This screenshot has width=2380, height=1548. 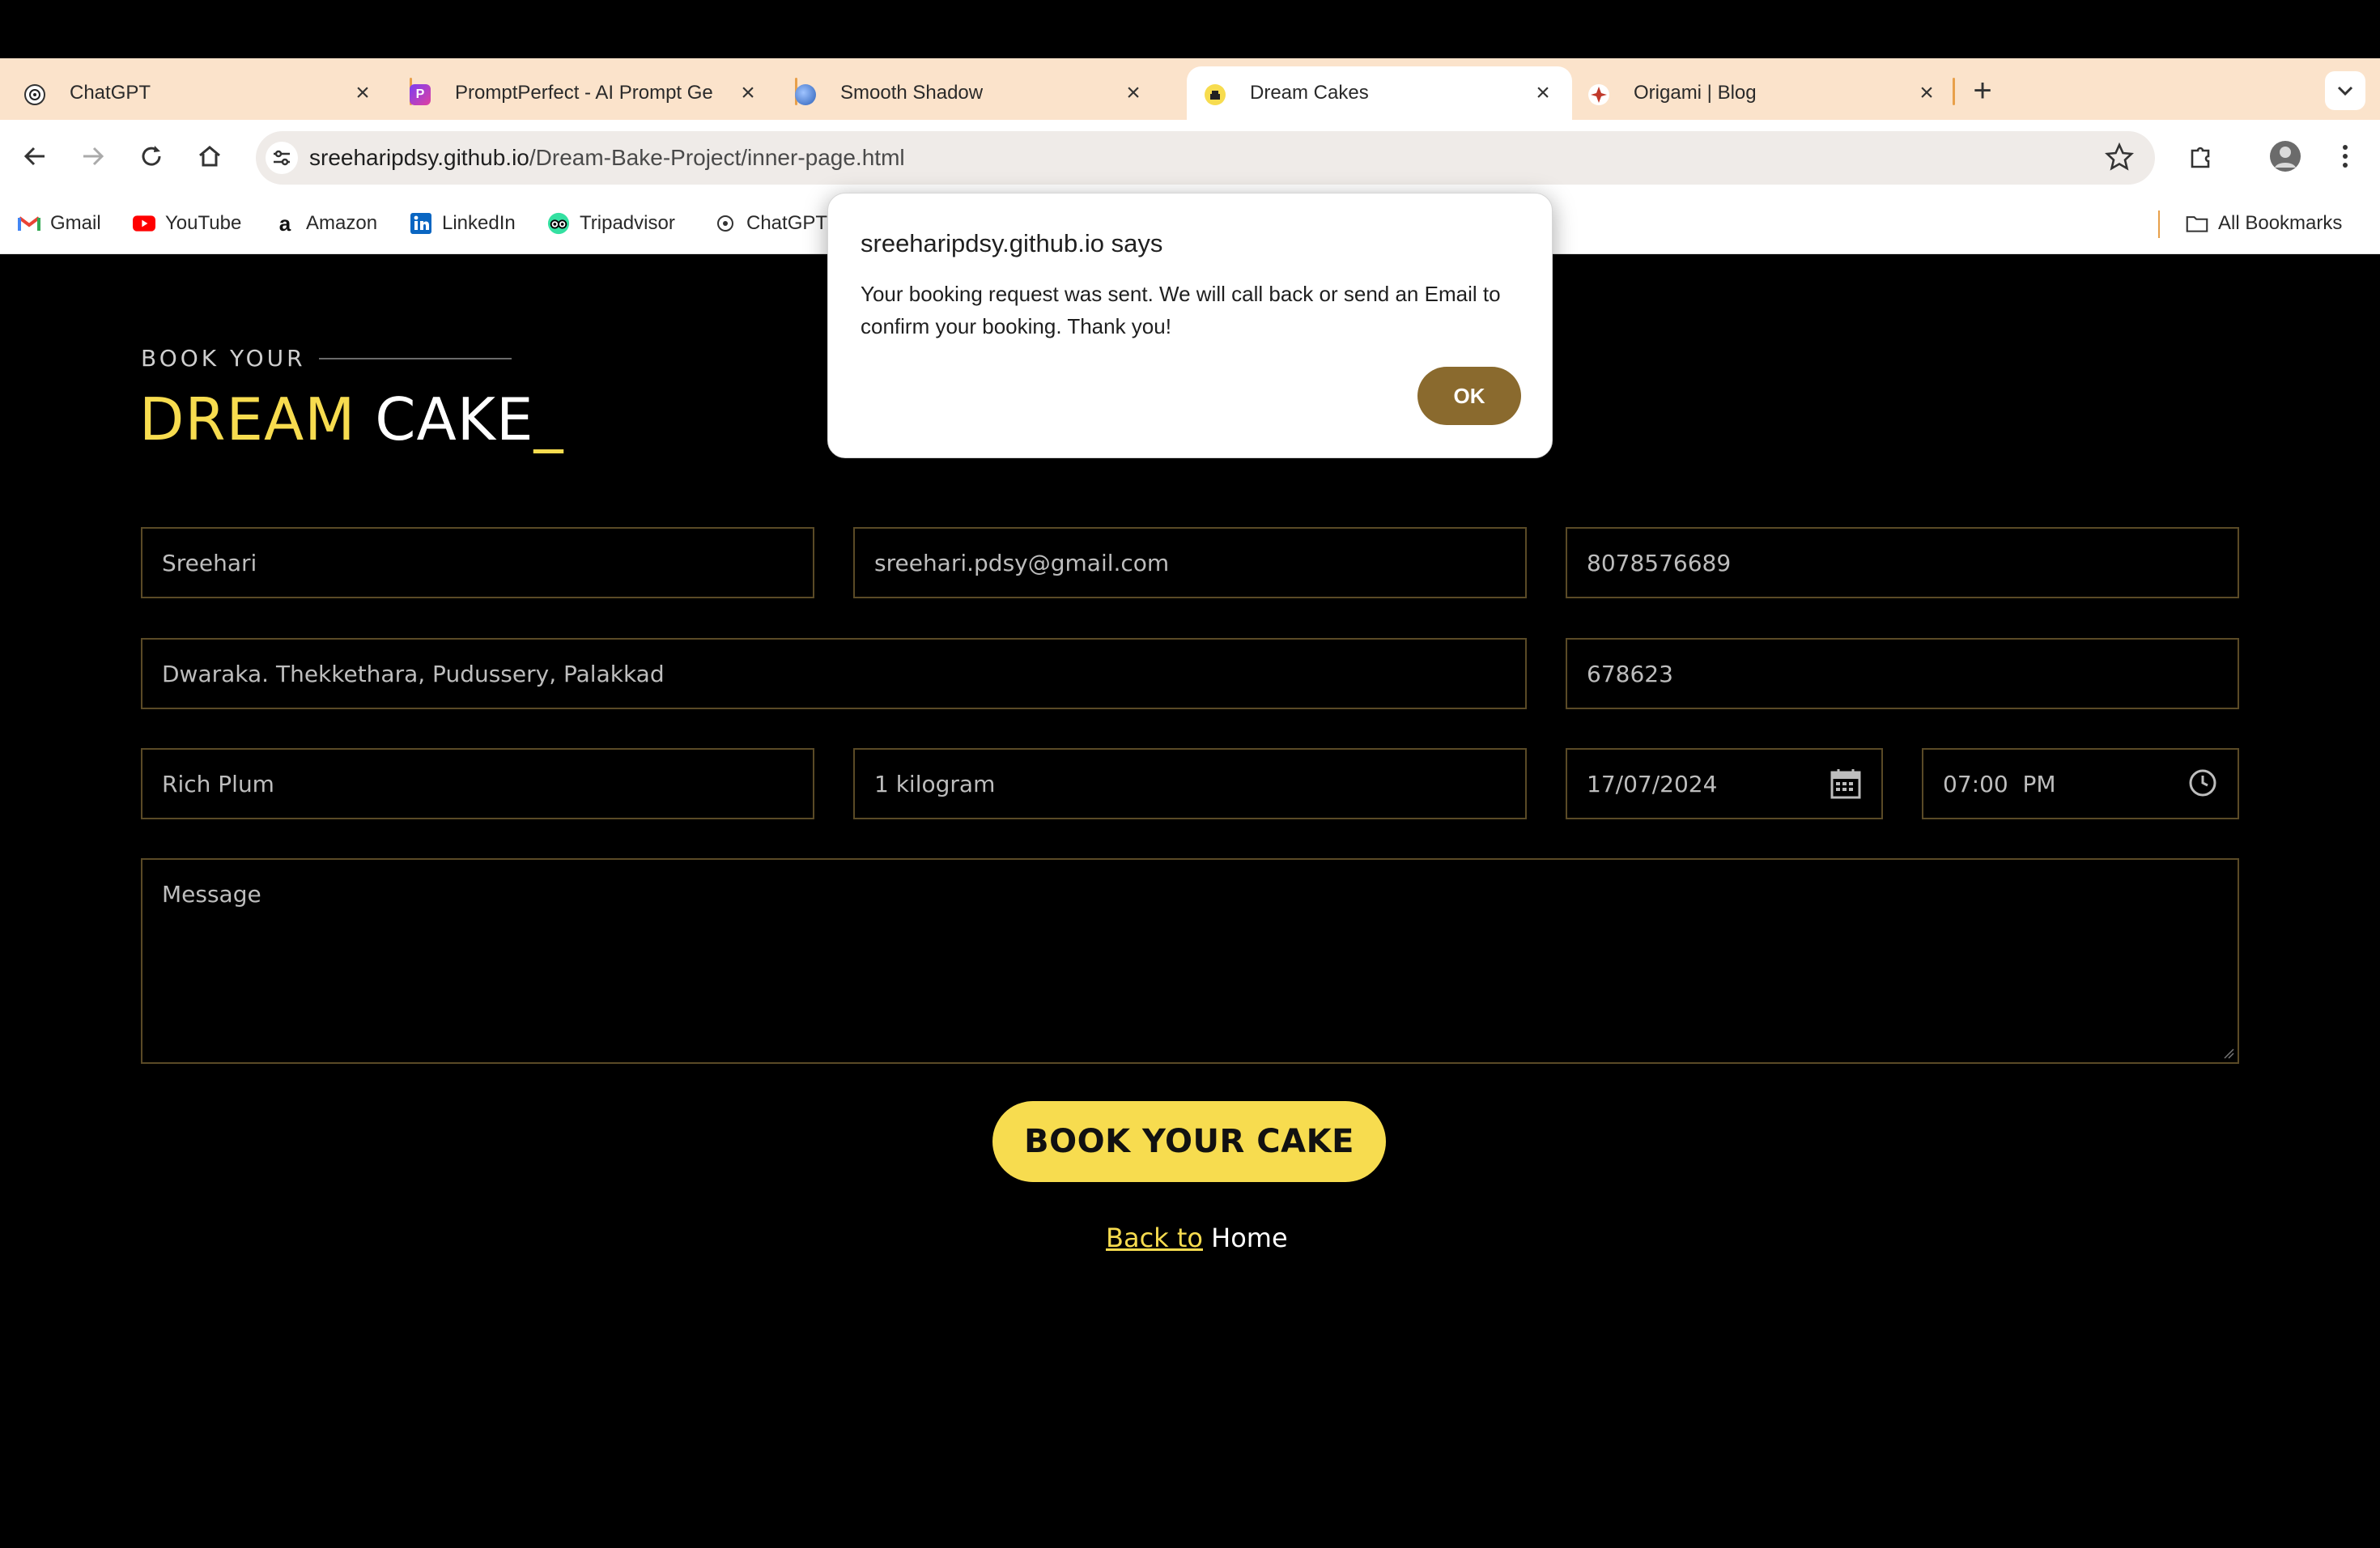 What do you see at coordinates (479, 223) in the screenshot?
I see `bookmark-label: LinkedIn` at bounding box center [479, 223].